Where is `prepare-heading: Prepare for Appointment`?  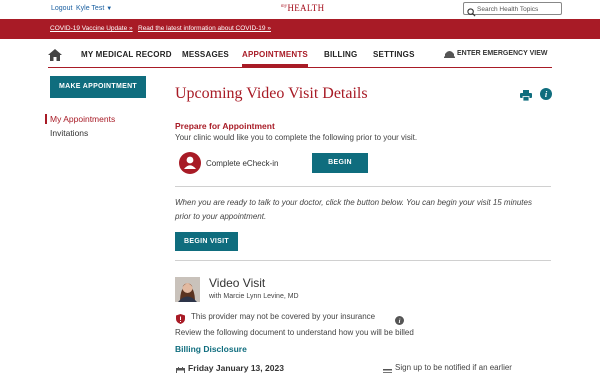
prepare-heading: Prepare for Appointment is located at coordinates (225, 126).